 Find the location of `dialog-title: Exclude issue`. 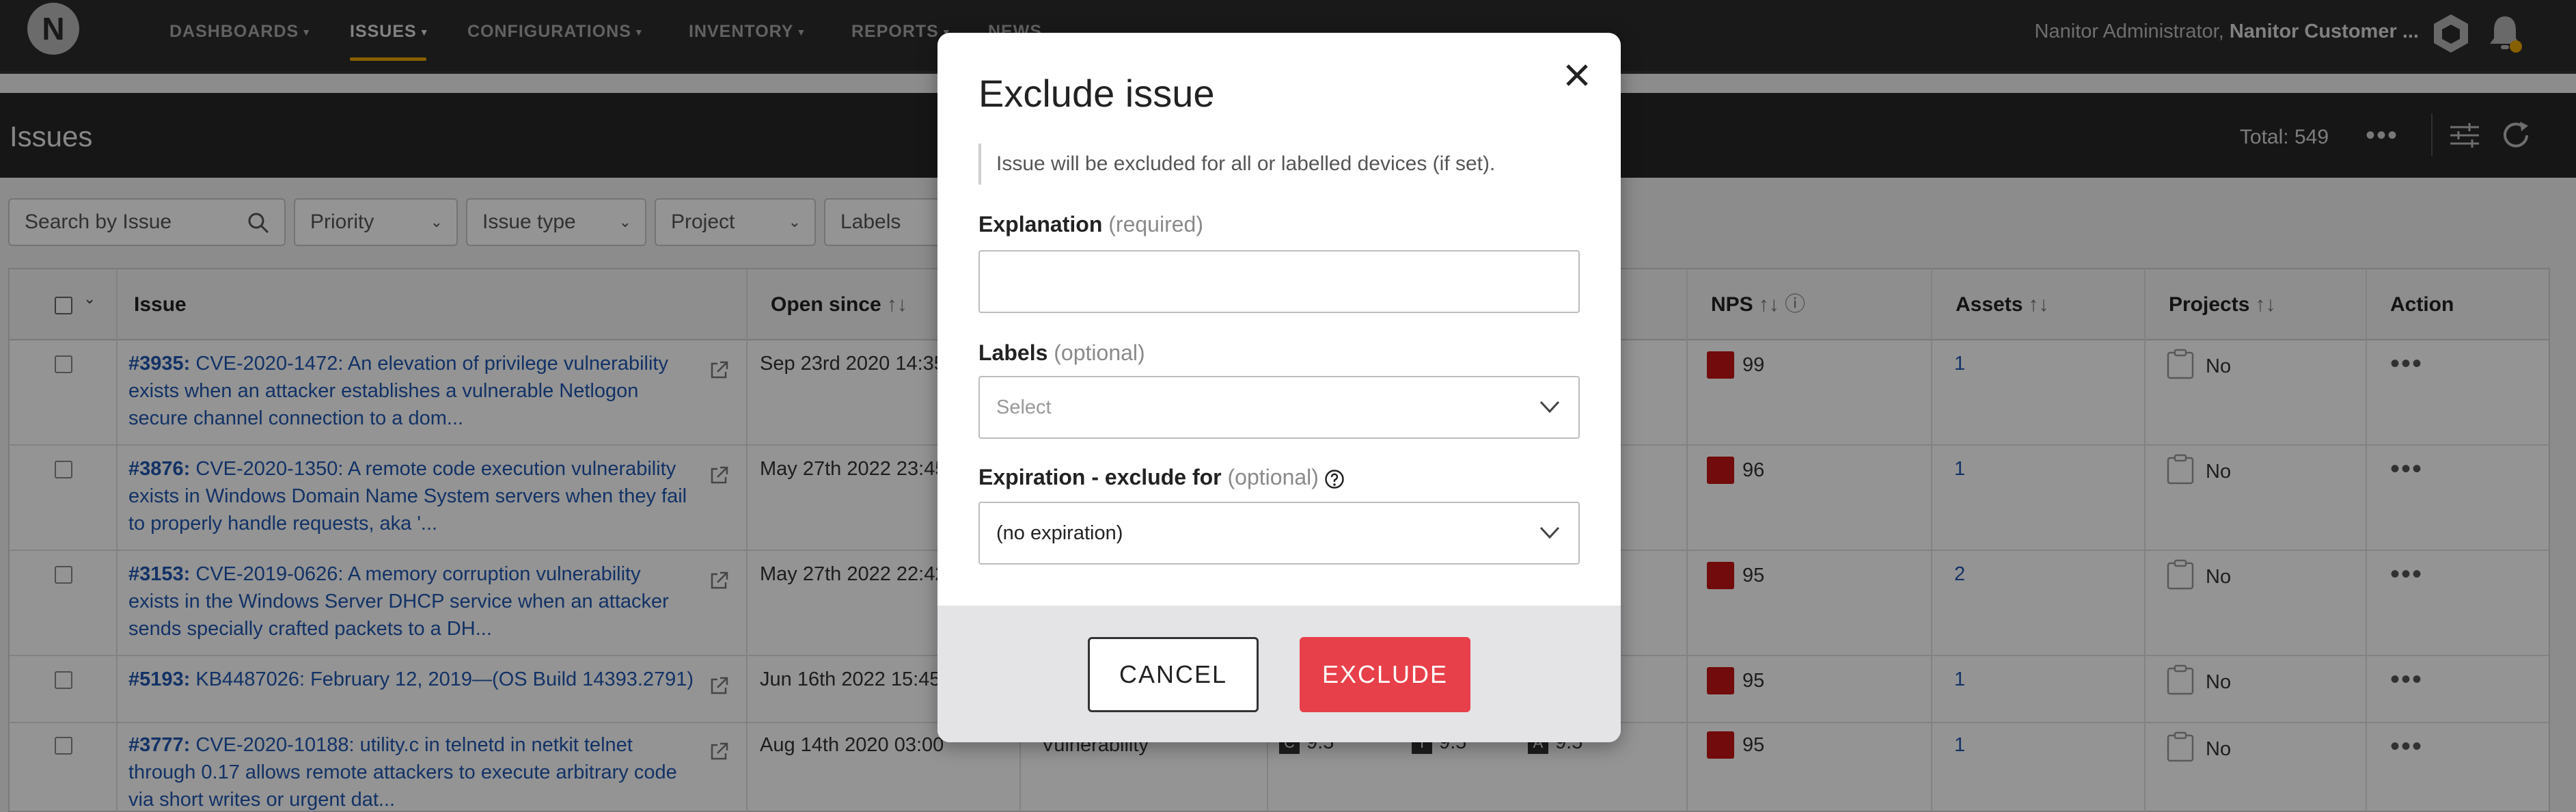

dialog-title: Exclude issue is located at coordinates (1096, 93).